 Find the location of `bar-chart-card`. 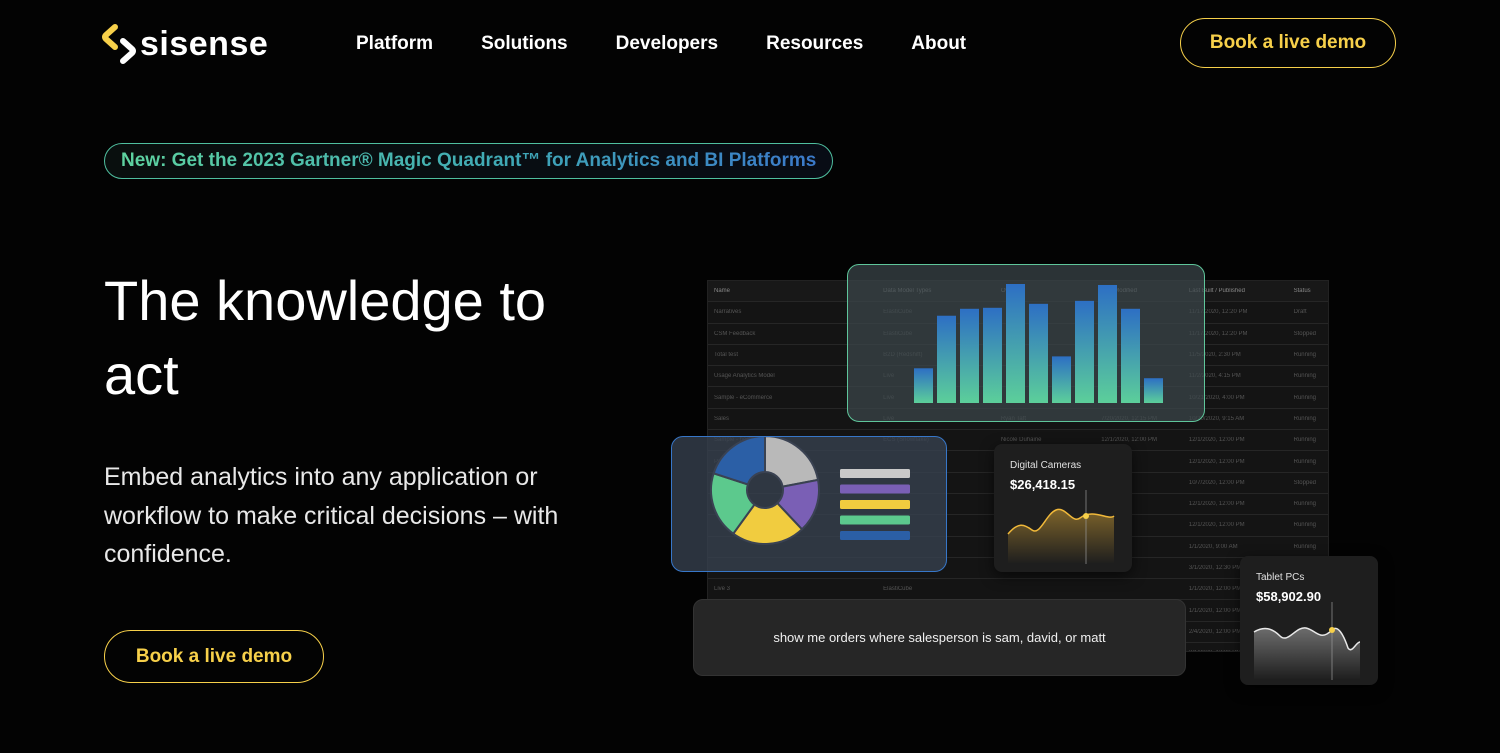

bar-chart-card is located at coordinates (1026, 343).